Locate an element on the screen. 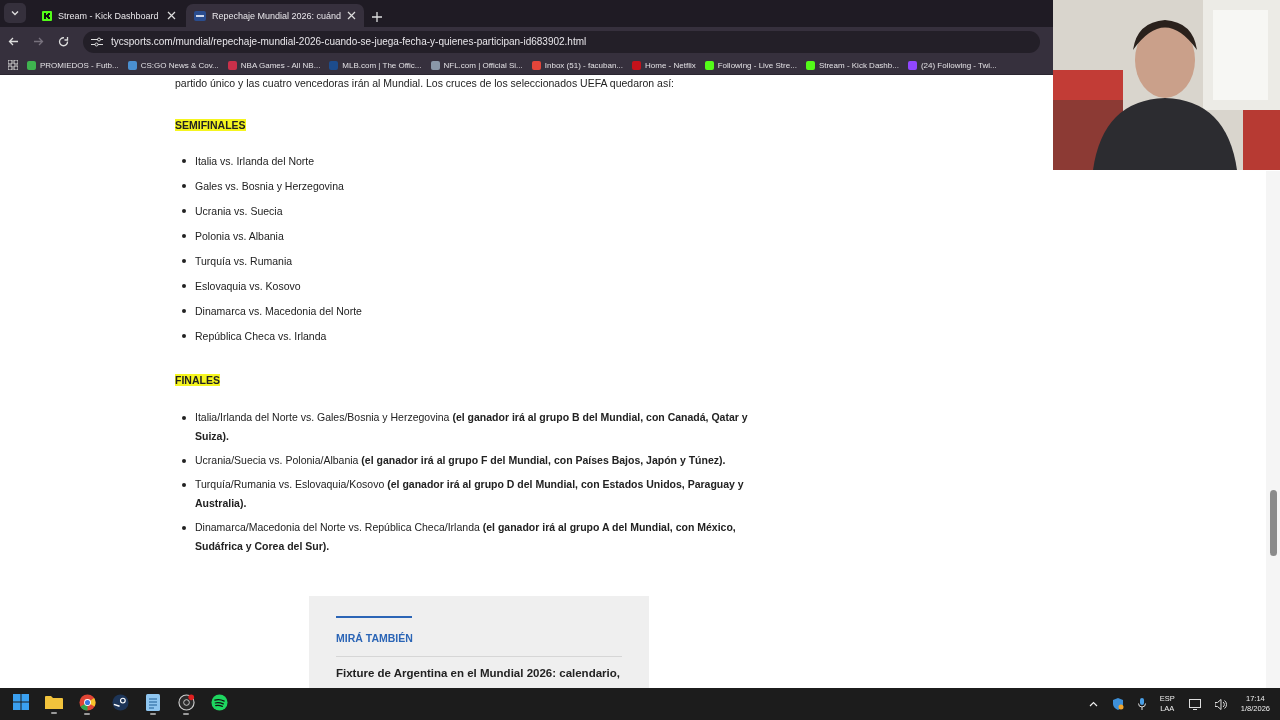 This screenshot has height=720, width=1280. list-item-text: Polonia vs. Albania is located at coordinates (239, 236).